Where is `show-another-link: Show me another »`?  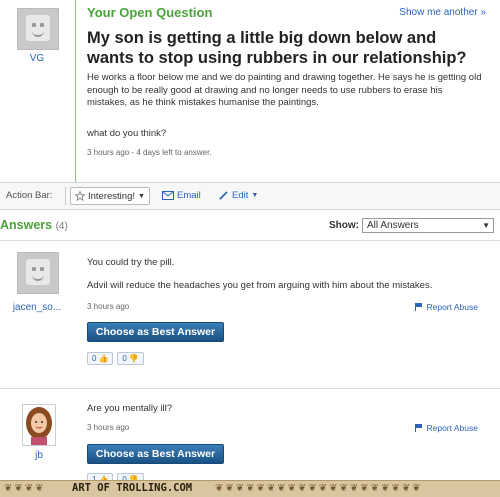 show-another-link: Show me another » is located at coordinates (442, 12).